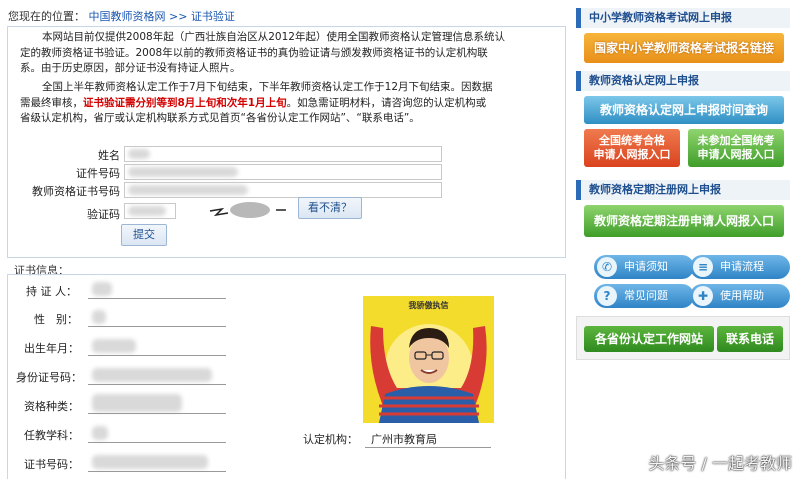 The width and height of the screenshot is (800, 479). I want to click on exam-registration-link: 国家中小学教师资格考试报名链接, so click(684, 48).